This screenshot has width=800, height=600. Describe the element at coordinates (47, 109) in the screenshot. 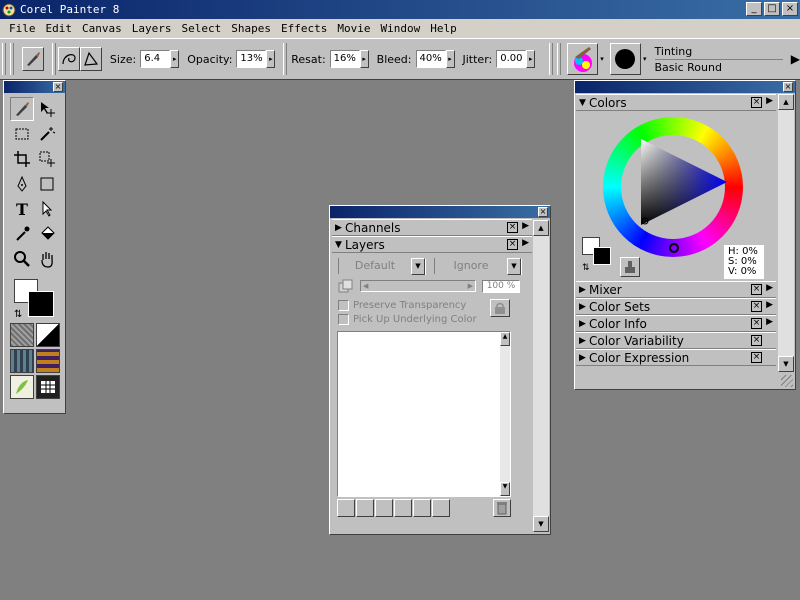

I see `layer-adjuster-icon` at that location.